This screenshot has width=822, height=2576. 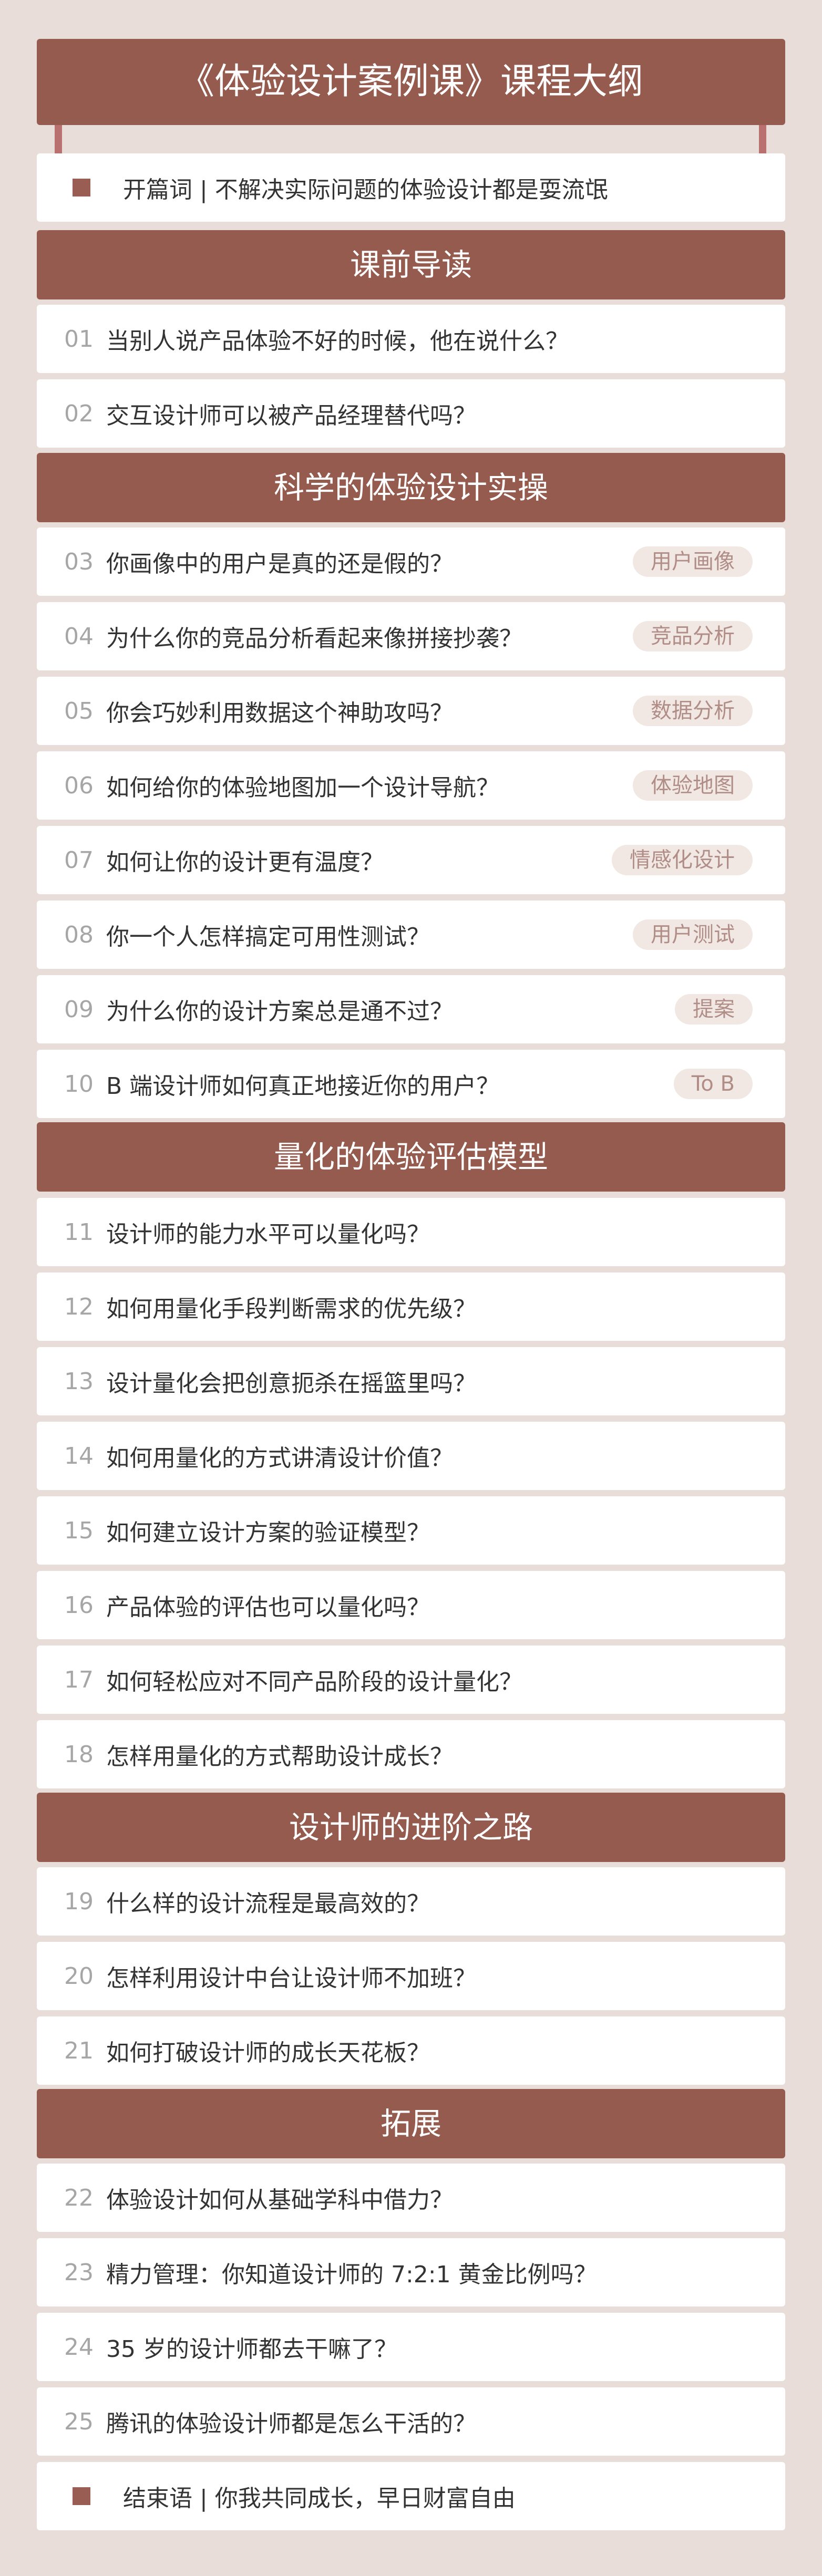 What do you see at coordinates (411, 1157) in the screenshot?
I see `section-header: 量化的体验评估模型` at bounding box center [411, 1157].